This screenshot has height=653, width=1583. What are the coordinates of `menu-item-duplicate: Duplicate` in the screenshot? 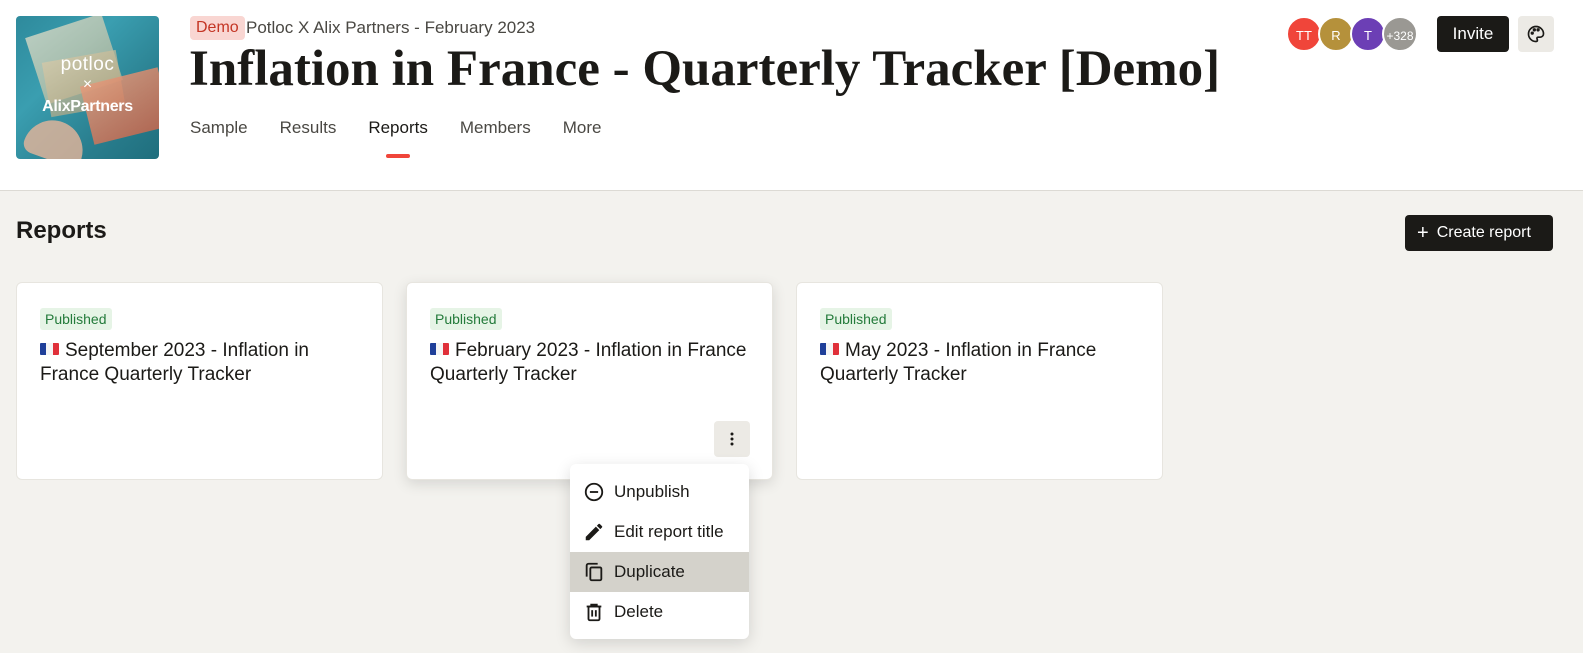 It's located at (659, 572).